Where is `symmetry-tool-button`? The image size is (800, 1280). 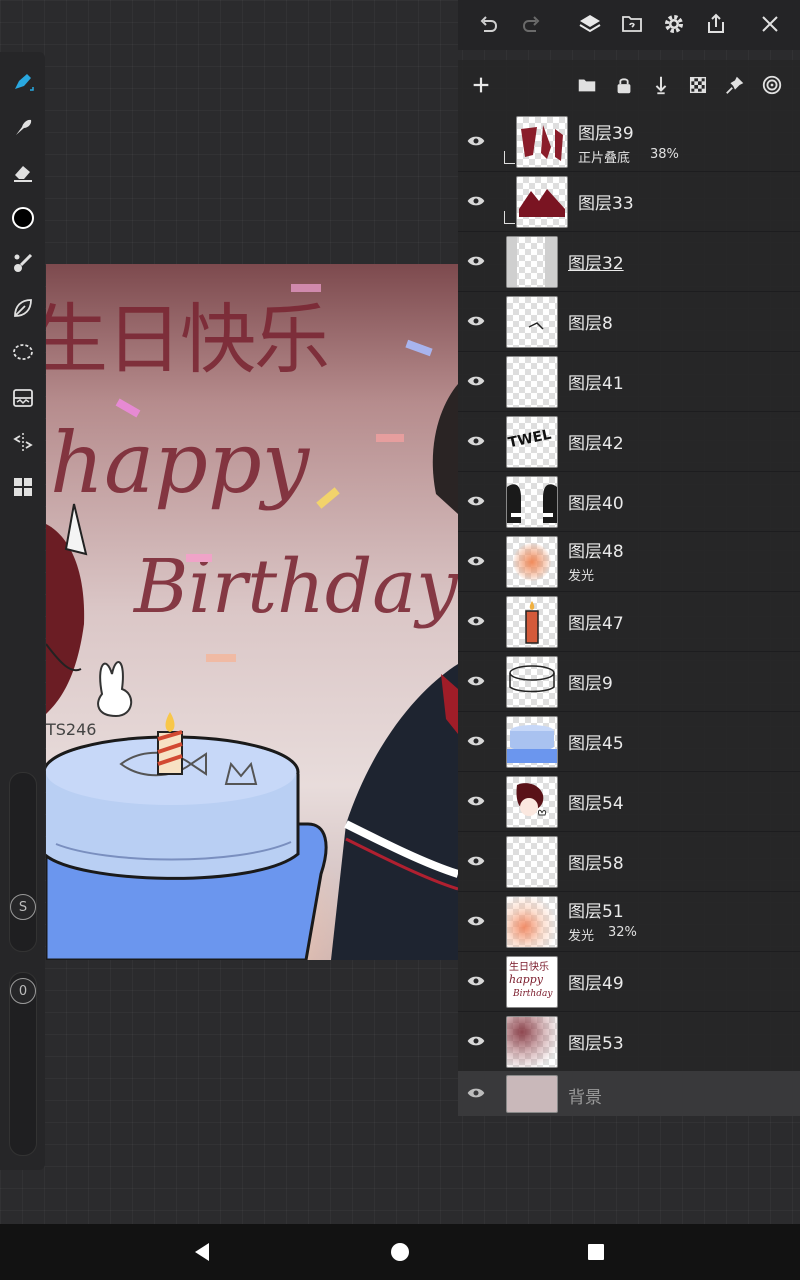 symmetry-tool-button is located at coordinates (22, 442).